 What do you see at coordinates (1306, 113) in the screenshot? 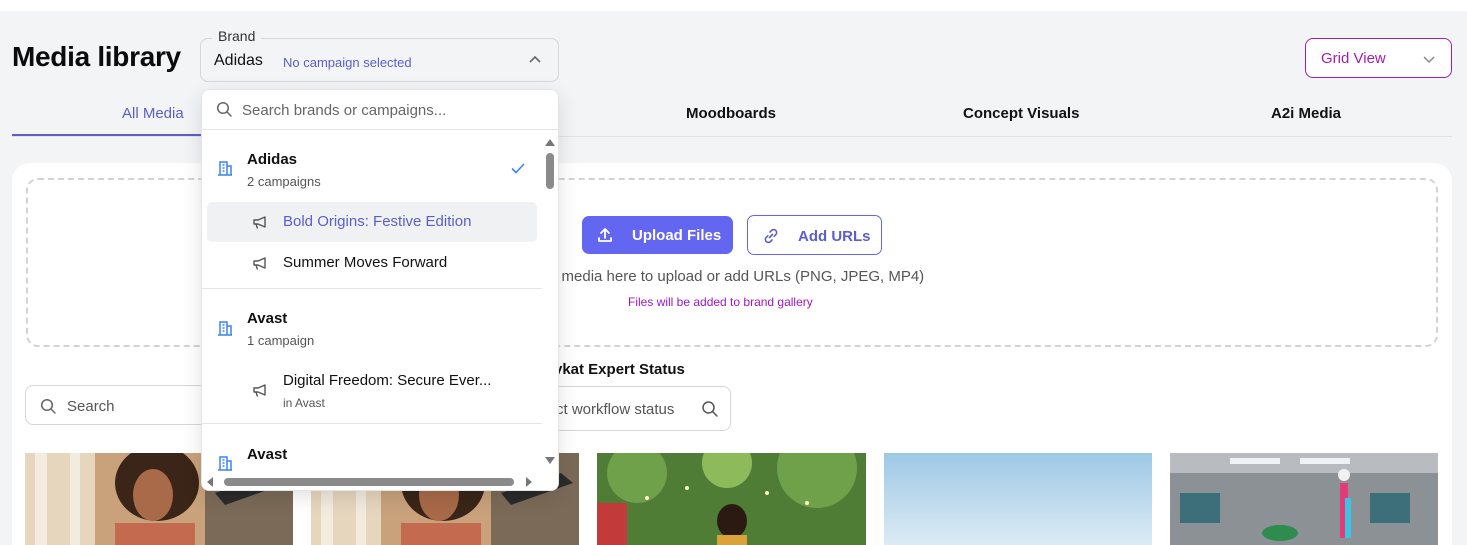
I see `tab-a2i-media: A2i Media` at bounding box center [1306, 113].